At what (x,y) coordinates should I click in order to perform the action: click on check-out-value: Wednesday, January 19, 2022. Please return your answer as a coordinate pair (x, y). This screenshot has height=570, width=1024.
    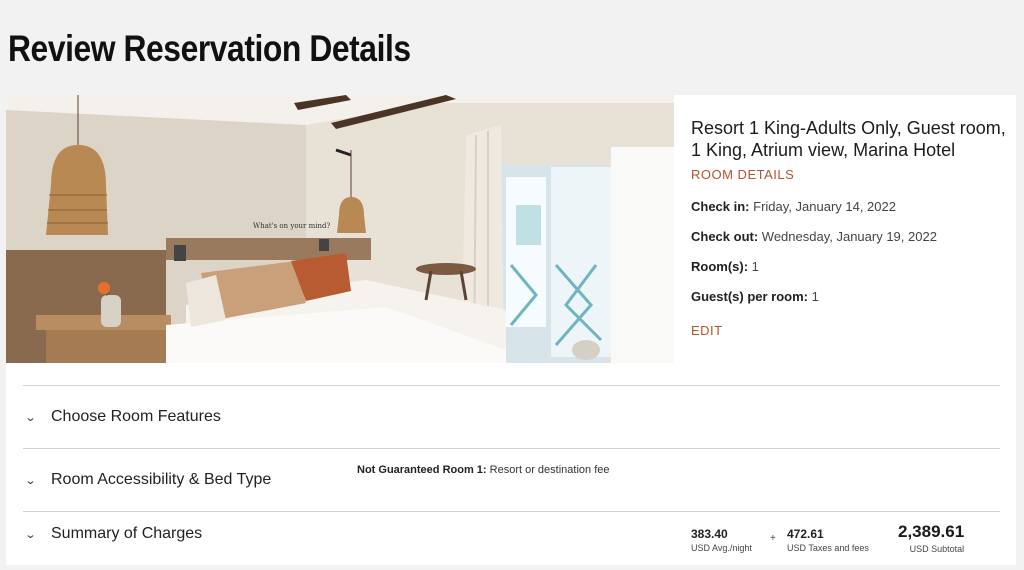
    Looking at the image, I should click on (849, 236).